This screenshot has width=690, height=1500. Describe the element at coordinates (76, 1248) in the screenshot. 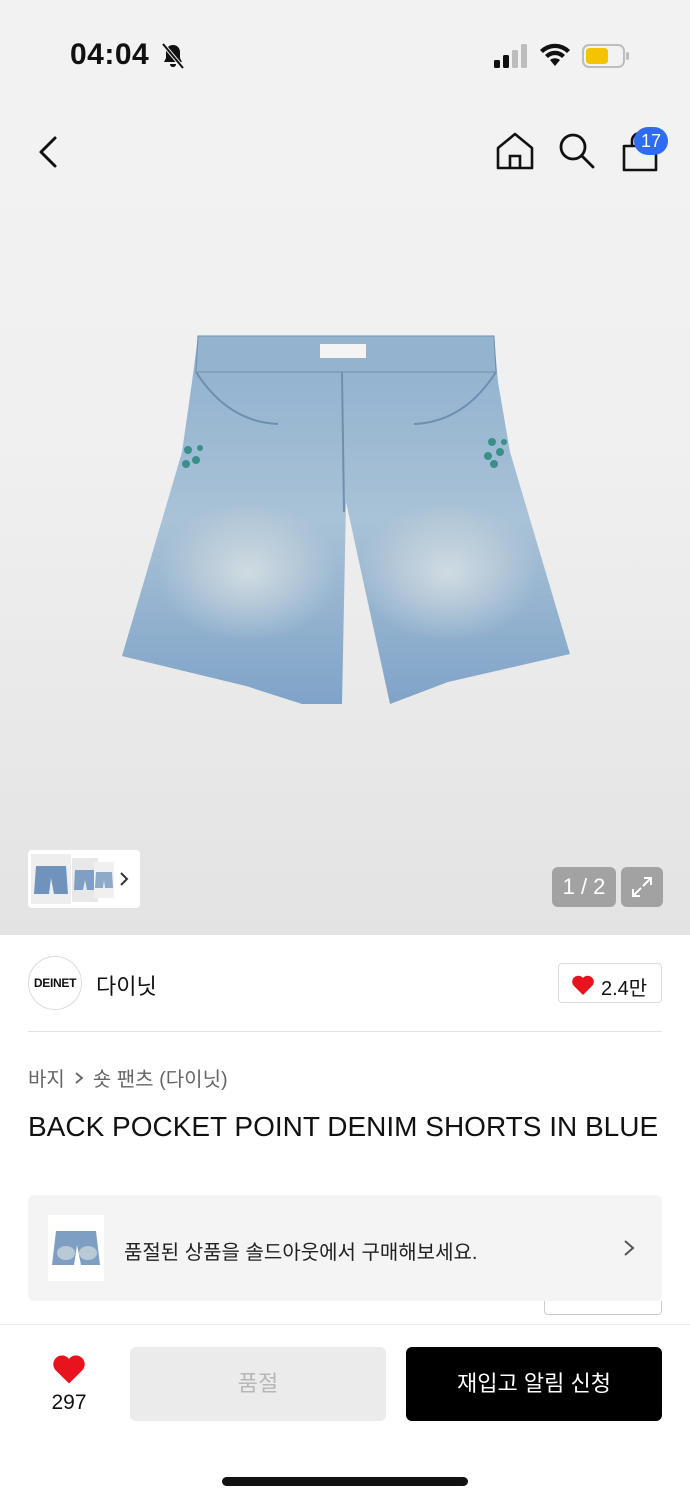

I see `banner-product-thumbnail` at that location.